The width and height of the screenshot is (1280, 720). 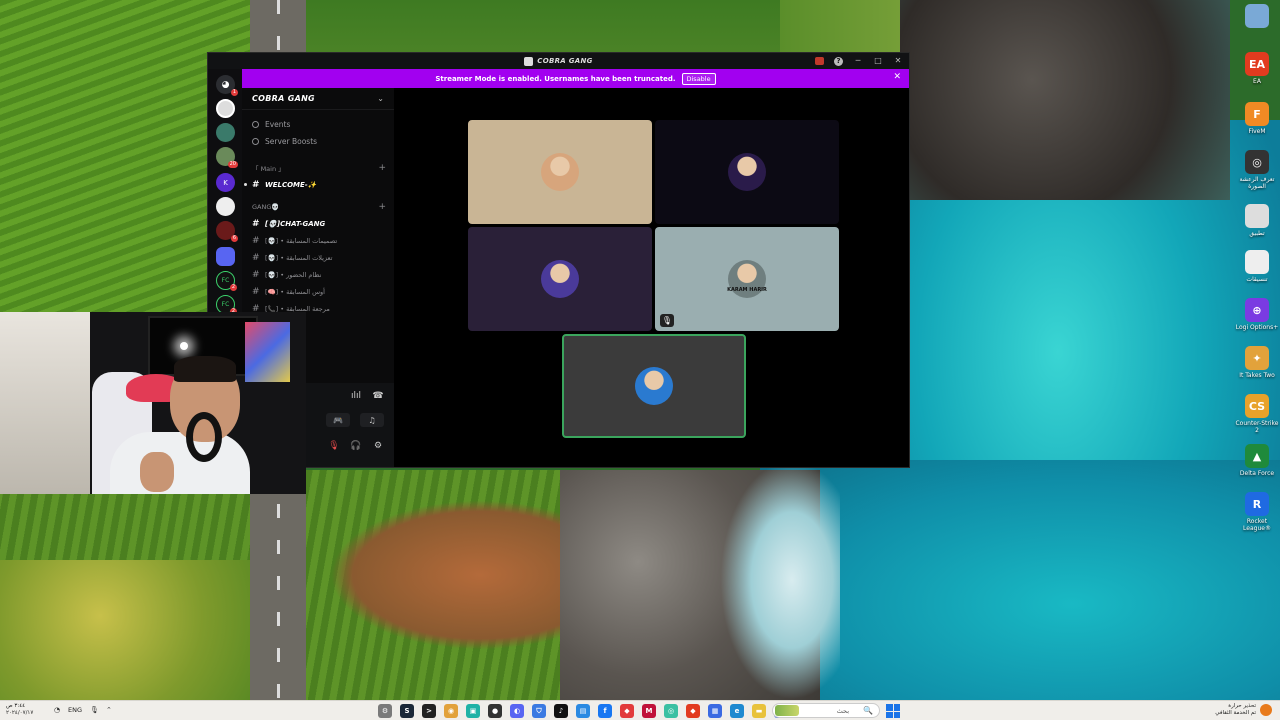 What do you see at coordinates (1257, 183) in the screenshot?
I see `shortcut-label: تعرف الرعشة الصورة` at bounding box center [1257, 183].